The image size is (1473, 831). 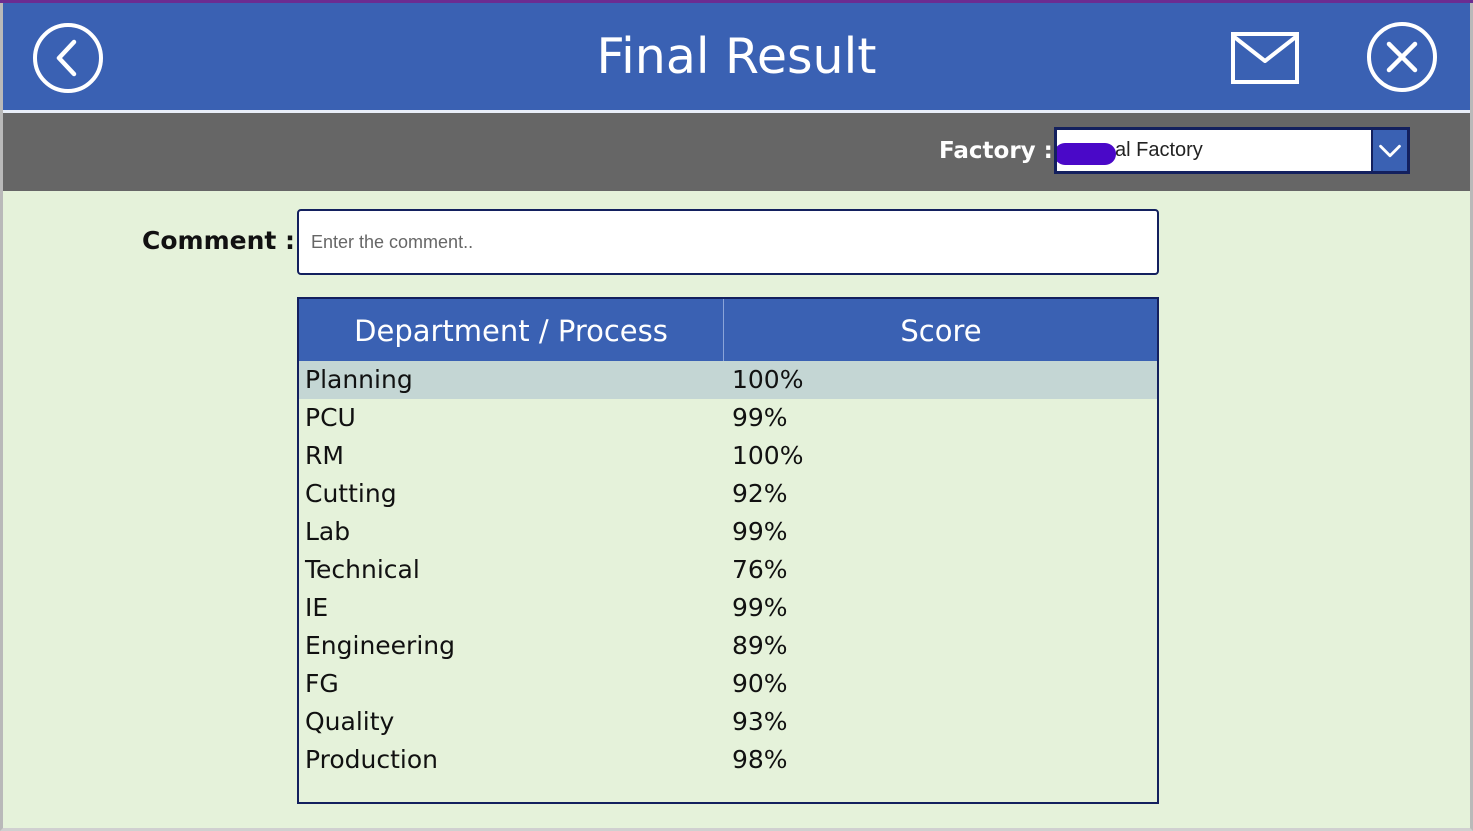 What do you see at coordinates (728, 242) in the screenshot?
I see `comment-input` at bounding box center [728, 242].